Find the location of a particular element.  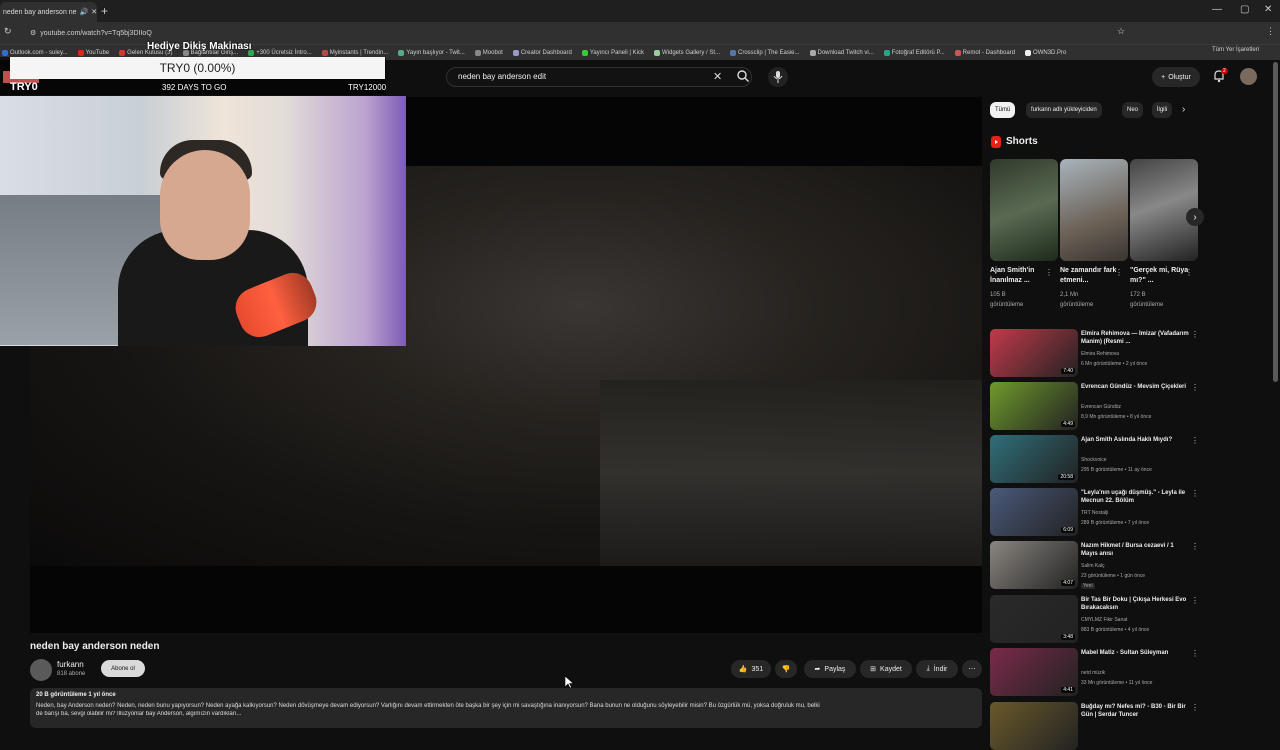

recommended-title: Mabel Matiz - Sultan Süleyman is located at coordinates (1135, 653).